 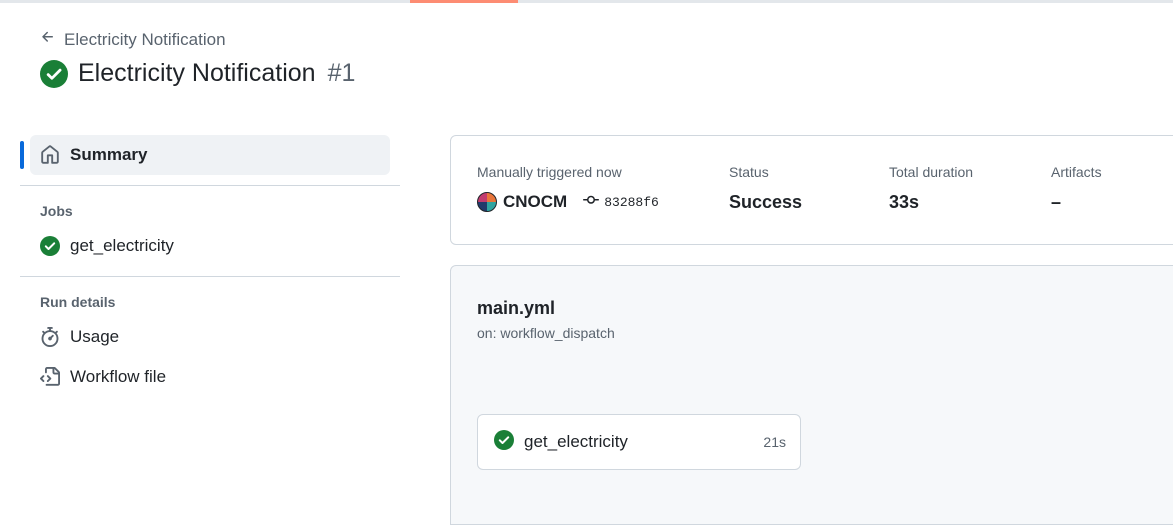 I want to click on trigger-column: Manually triggered now CNOCM 83288f6, so click(x=568, y=188).